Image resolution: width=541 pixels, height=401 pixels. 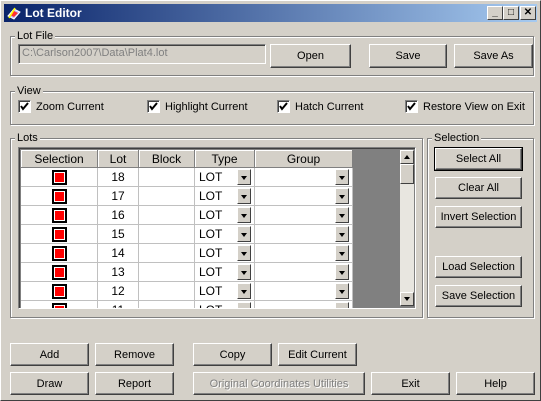 What do you see at coordinates (478, 296) in the screenshot?
I see `save-selection-button: Save Selection` at bounding box center [478, 296].